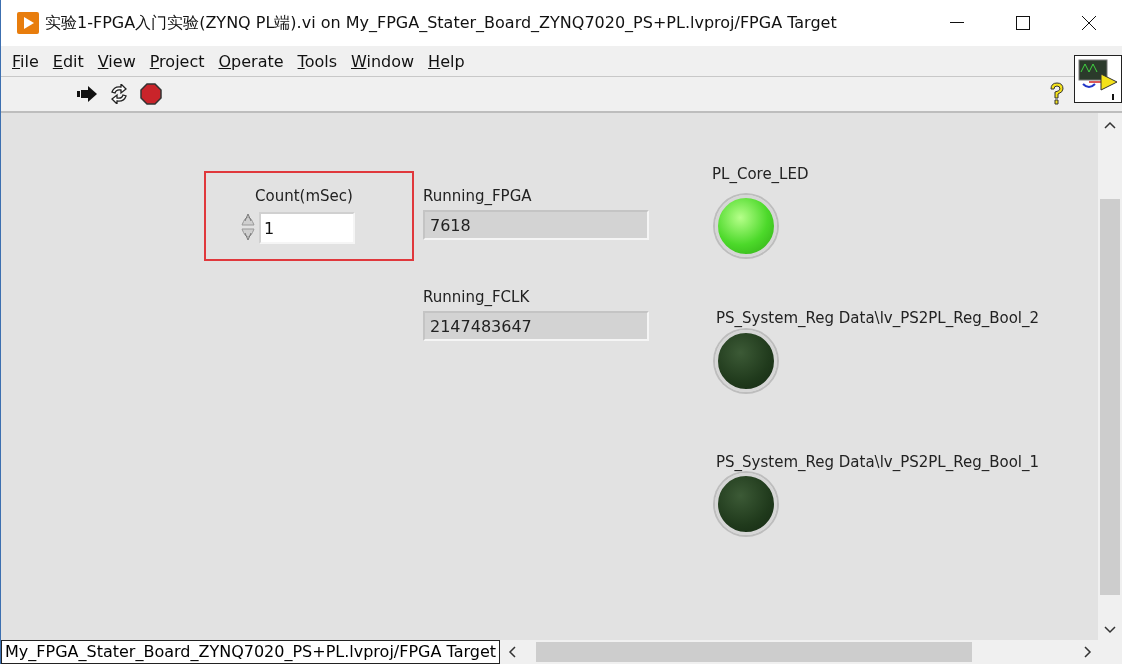 This screenshot has height=664, width=1122. I want to click on control-label: Count(mSec), so click(304, 196).